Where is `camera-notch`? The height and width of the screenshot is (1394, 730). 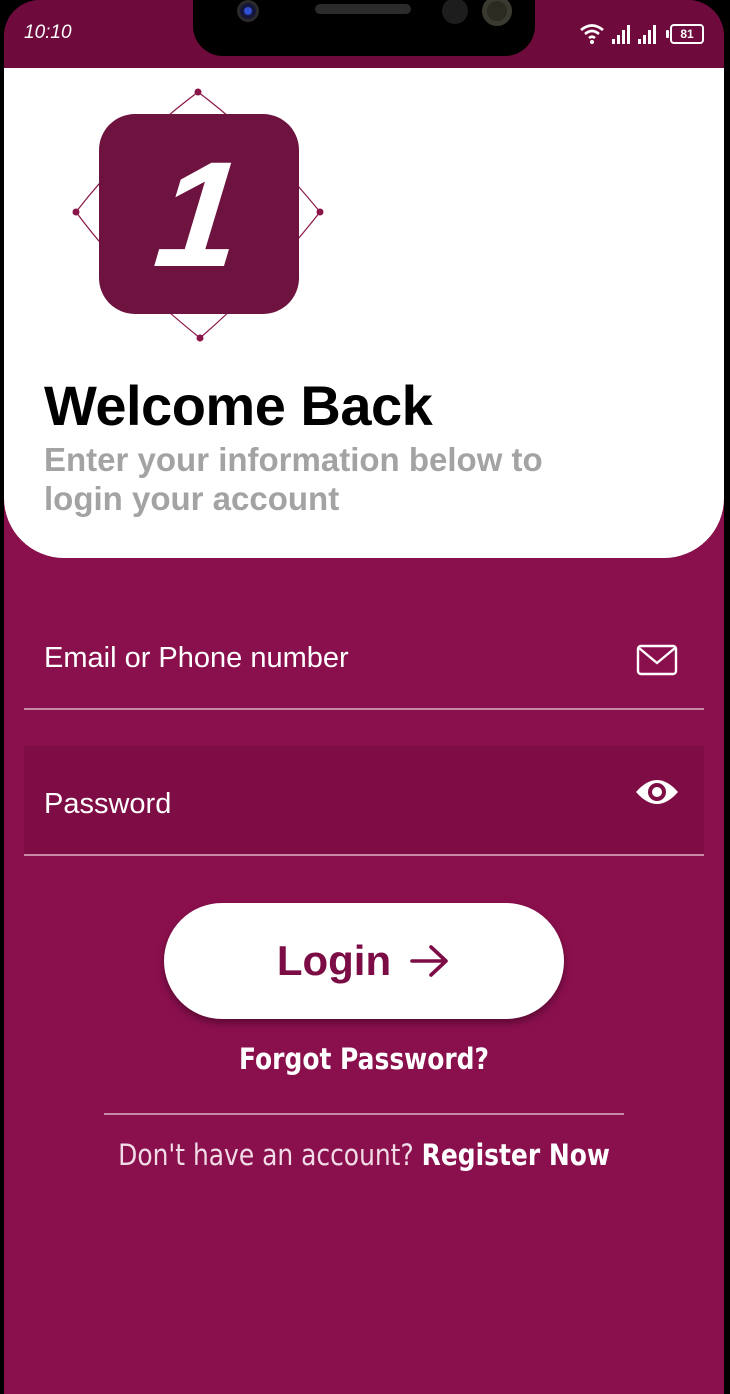
camera-notch is located at coordinates (364, 28).